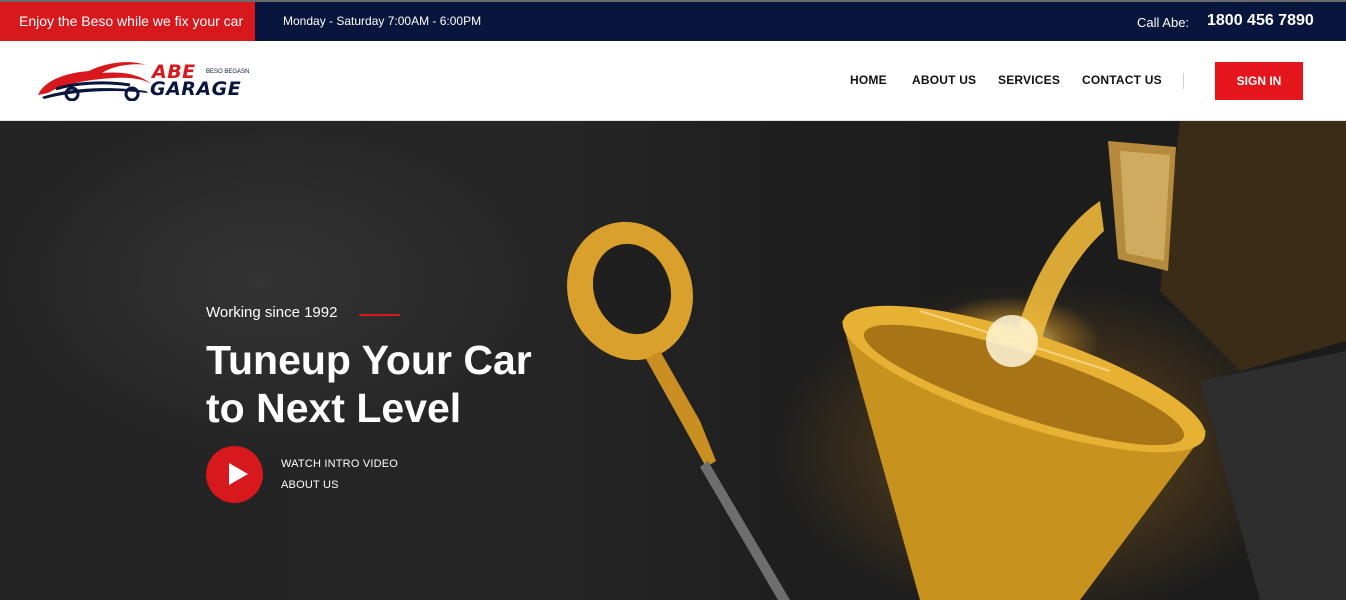 This screenshot has height=600, width=1346. Describe the element at coordinates (1259, 81) in the screenshot. I see `sign-in-button: SIGN IN` at that location.